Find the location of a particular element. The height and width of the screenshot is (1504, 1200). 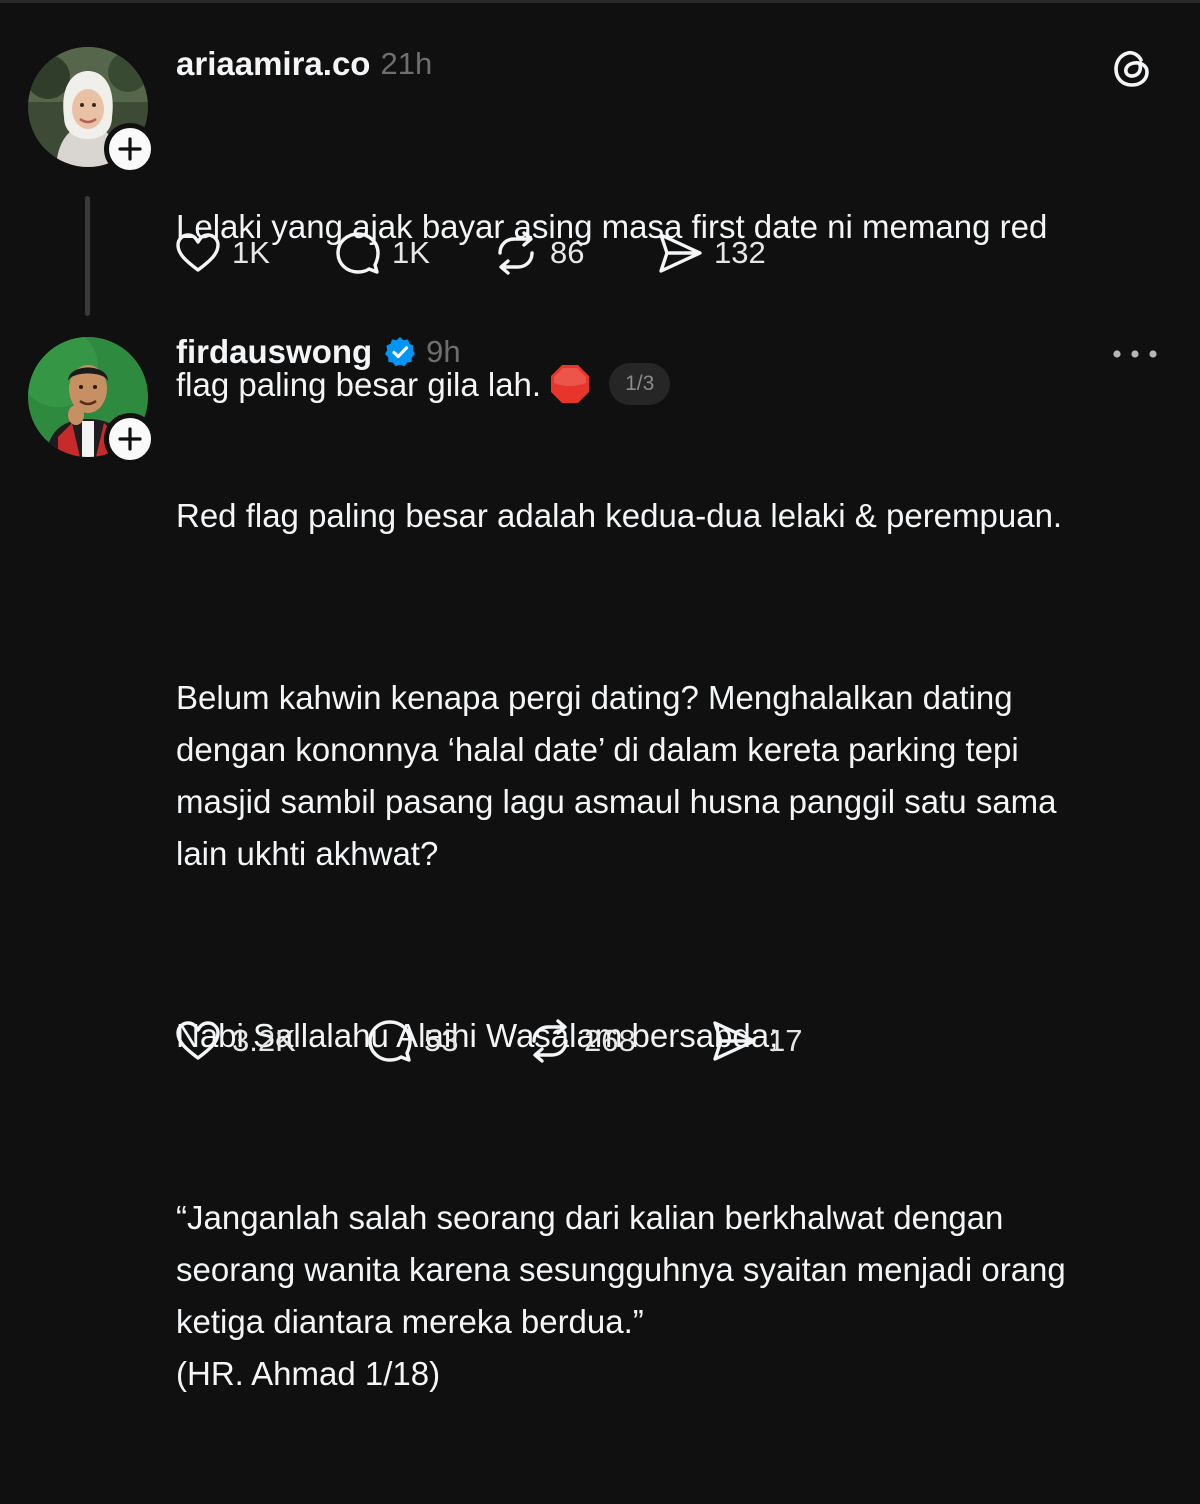

avatar-firdauswong is located at coordinates (92, 401).